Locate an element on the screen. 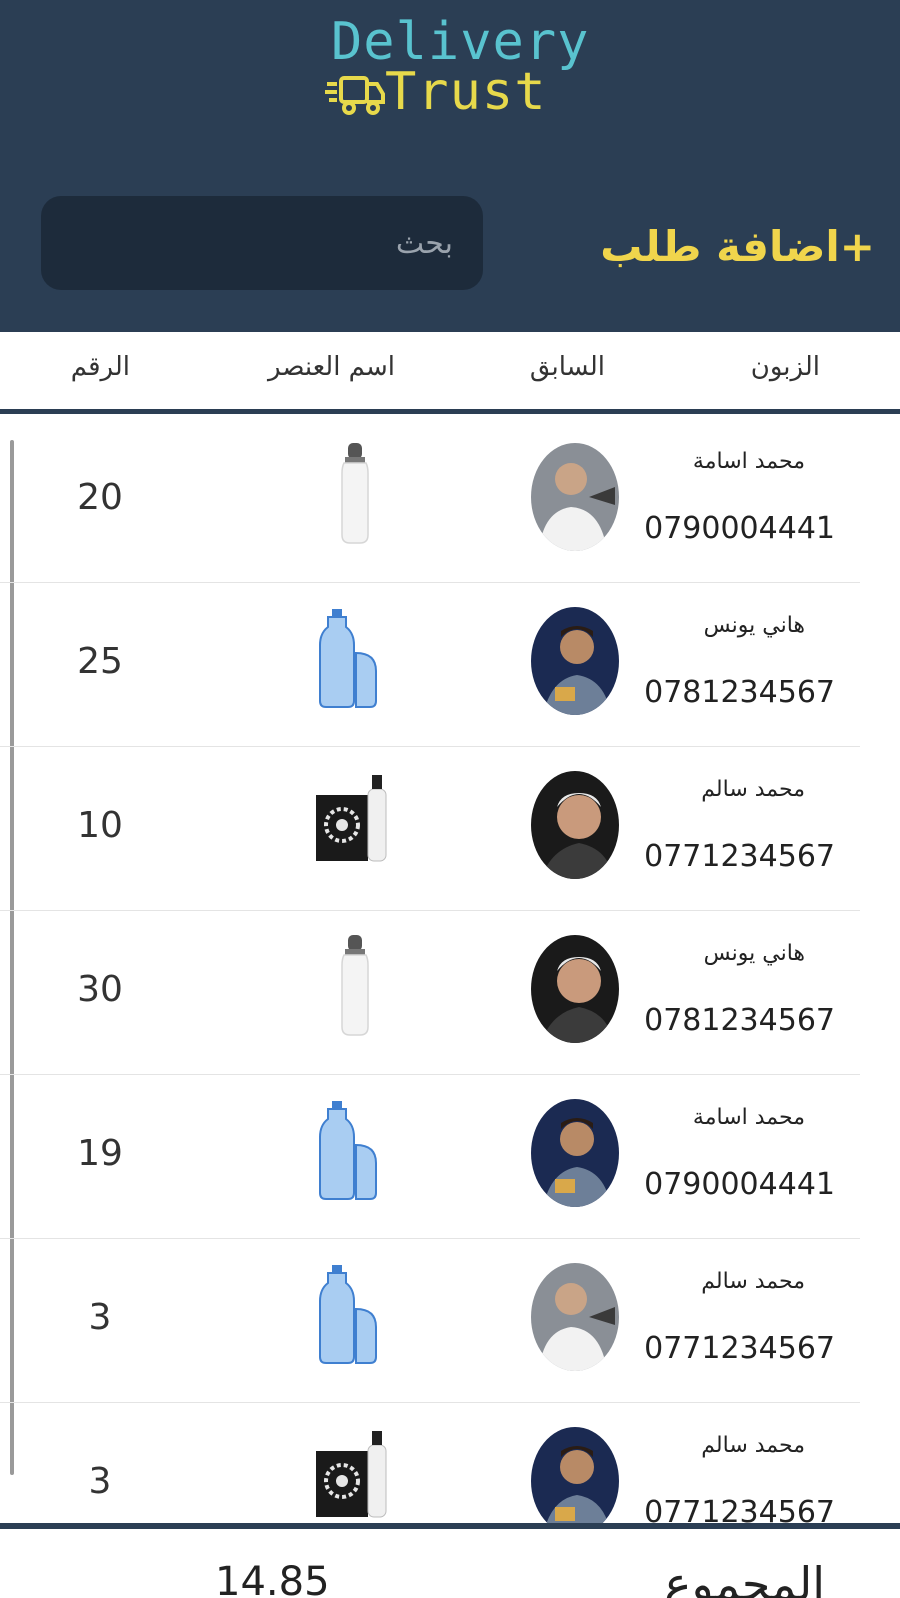  column-header-item-name: اسم العنصر is located at coordinates (331, 367).